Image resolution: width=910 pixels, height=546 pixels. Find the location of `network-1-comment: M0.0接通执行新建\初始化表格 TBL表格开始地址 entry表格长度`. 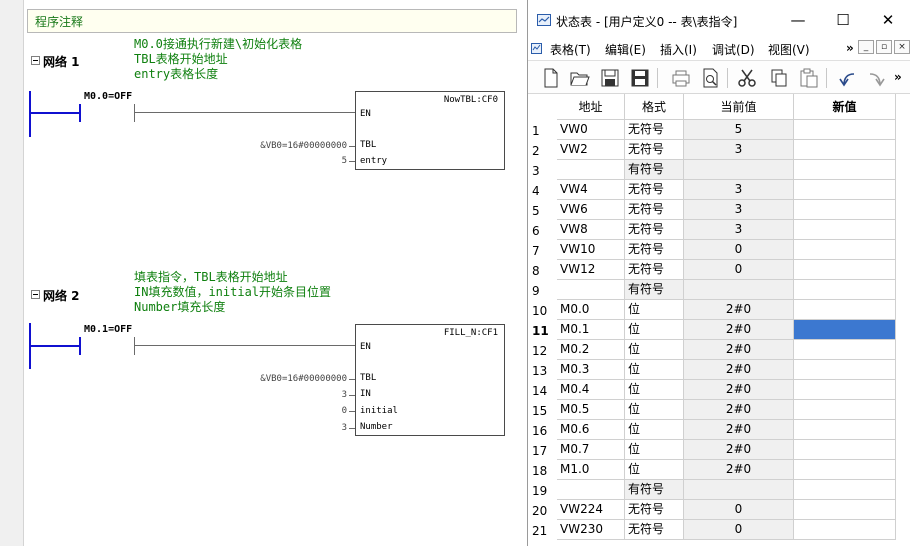

network-1-comment: M0.0接通执行新建\初始化表格 TBL表格开始地址 entry表格长度 is located at coordinates (218, 59).